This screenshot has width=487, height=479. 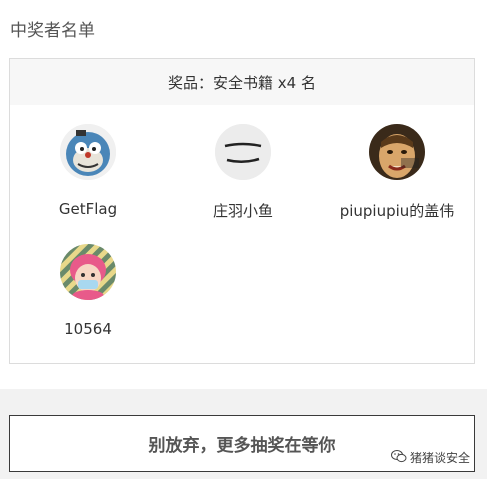 I want to click on watermark: 猪猪谈安全, so click(x=430, y=457).